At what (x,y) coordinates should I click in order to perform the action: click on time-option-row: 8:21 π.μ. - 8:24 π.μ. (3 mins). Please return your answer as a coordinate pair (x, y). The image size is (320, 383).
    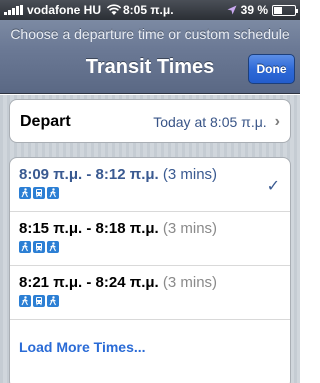
    Looking at the image, I should click on (150, 293).